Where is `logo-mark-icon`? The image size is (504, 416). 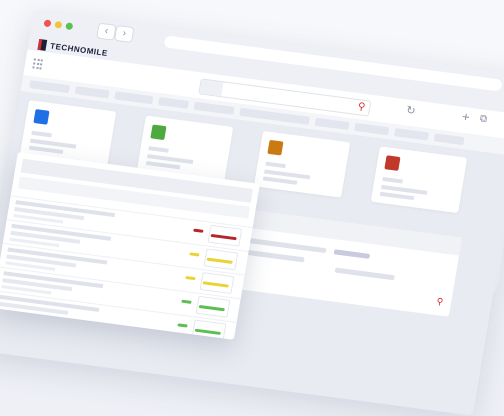 logo-mark-icon is located at coordinates (42, 44).